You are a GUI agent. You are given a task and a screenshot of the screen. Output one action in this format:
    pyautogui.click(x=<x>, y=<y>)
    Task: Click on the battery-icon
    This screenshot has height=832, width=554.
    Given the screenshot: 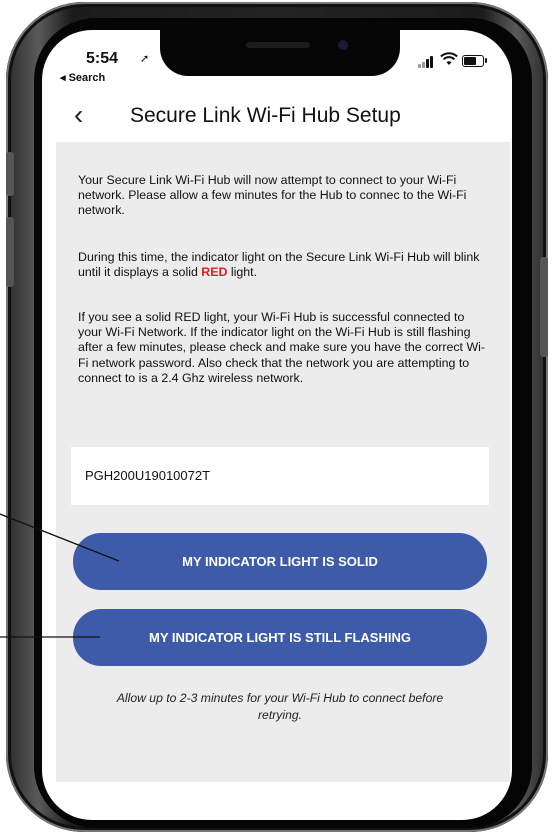 What is the action you would take?
    pyautogui.click(x=474, y=61)
    